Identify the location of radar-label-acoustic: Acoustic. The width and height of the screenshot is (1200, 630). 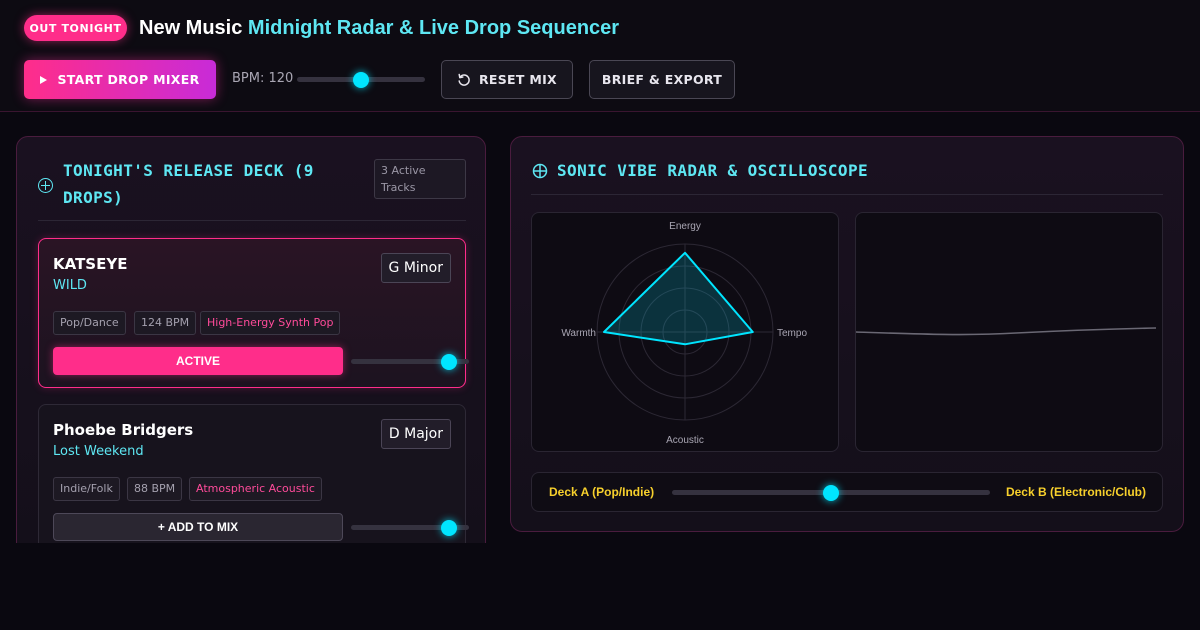
(685, 440).